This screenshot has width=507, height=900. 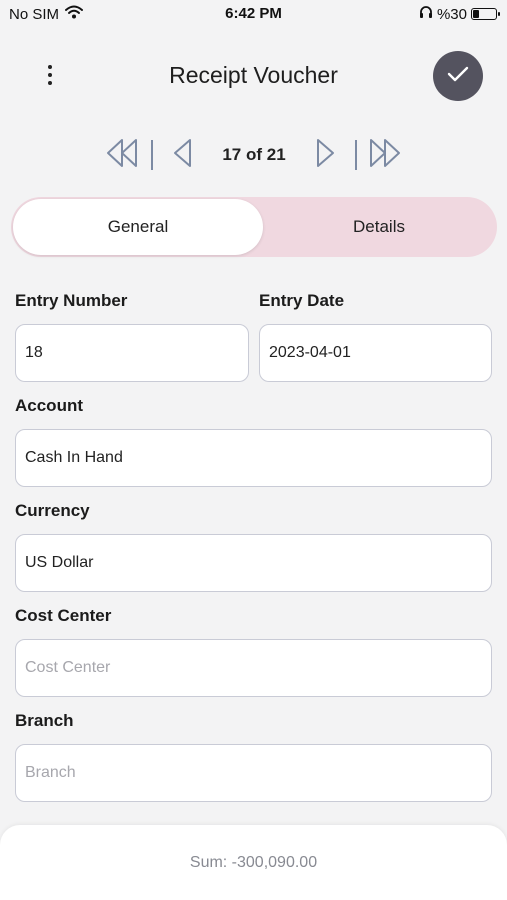 What do you see at coordinates (451, 14) in the screenshot?
I see `battery-text: %30` at bounding box center [451, 14].